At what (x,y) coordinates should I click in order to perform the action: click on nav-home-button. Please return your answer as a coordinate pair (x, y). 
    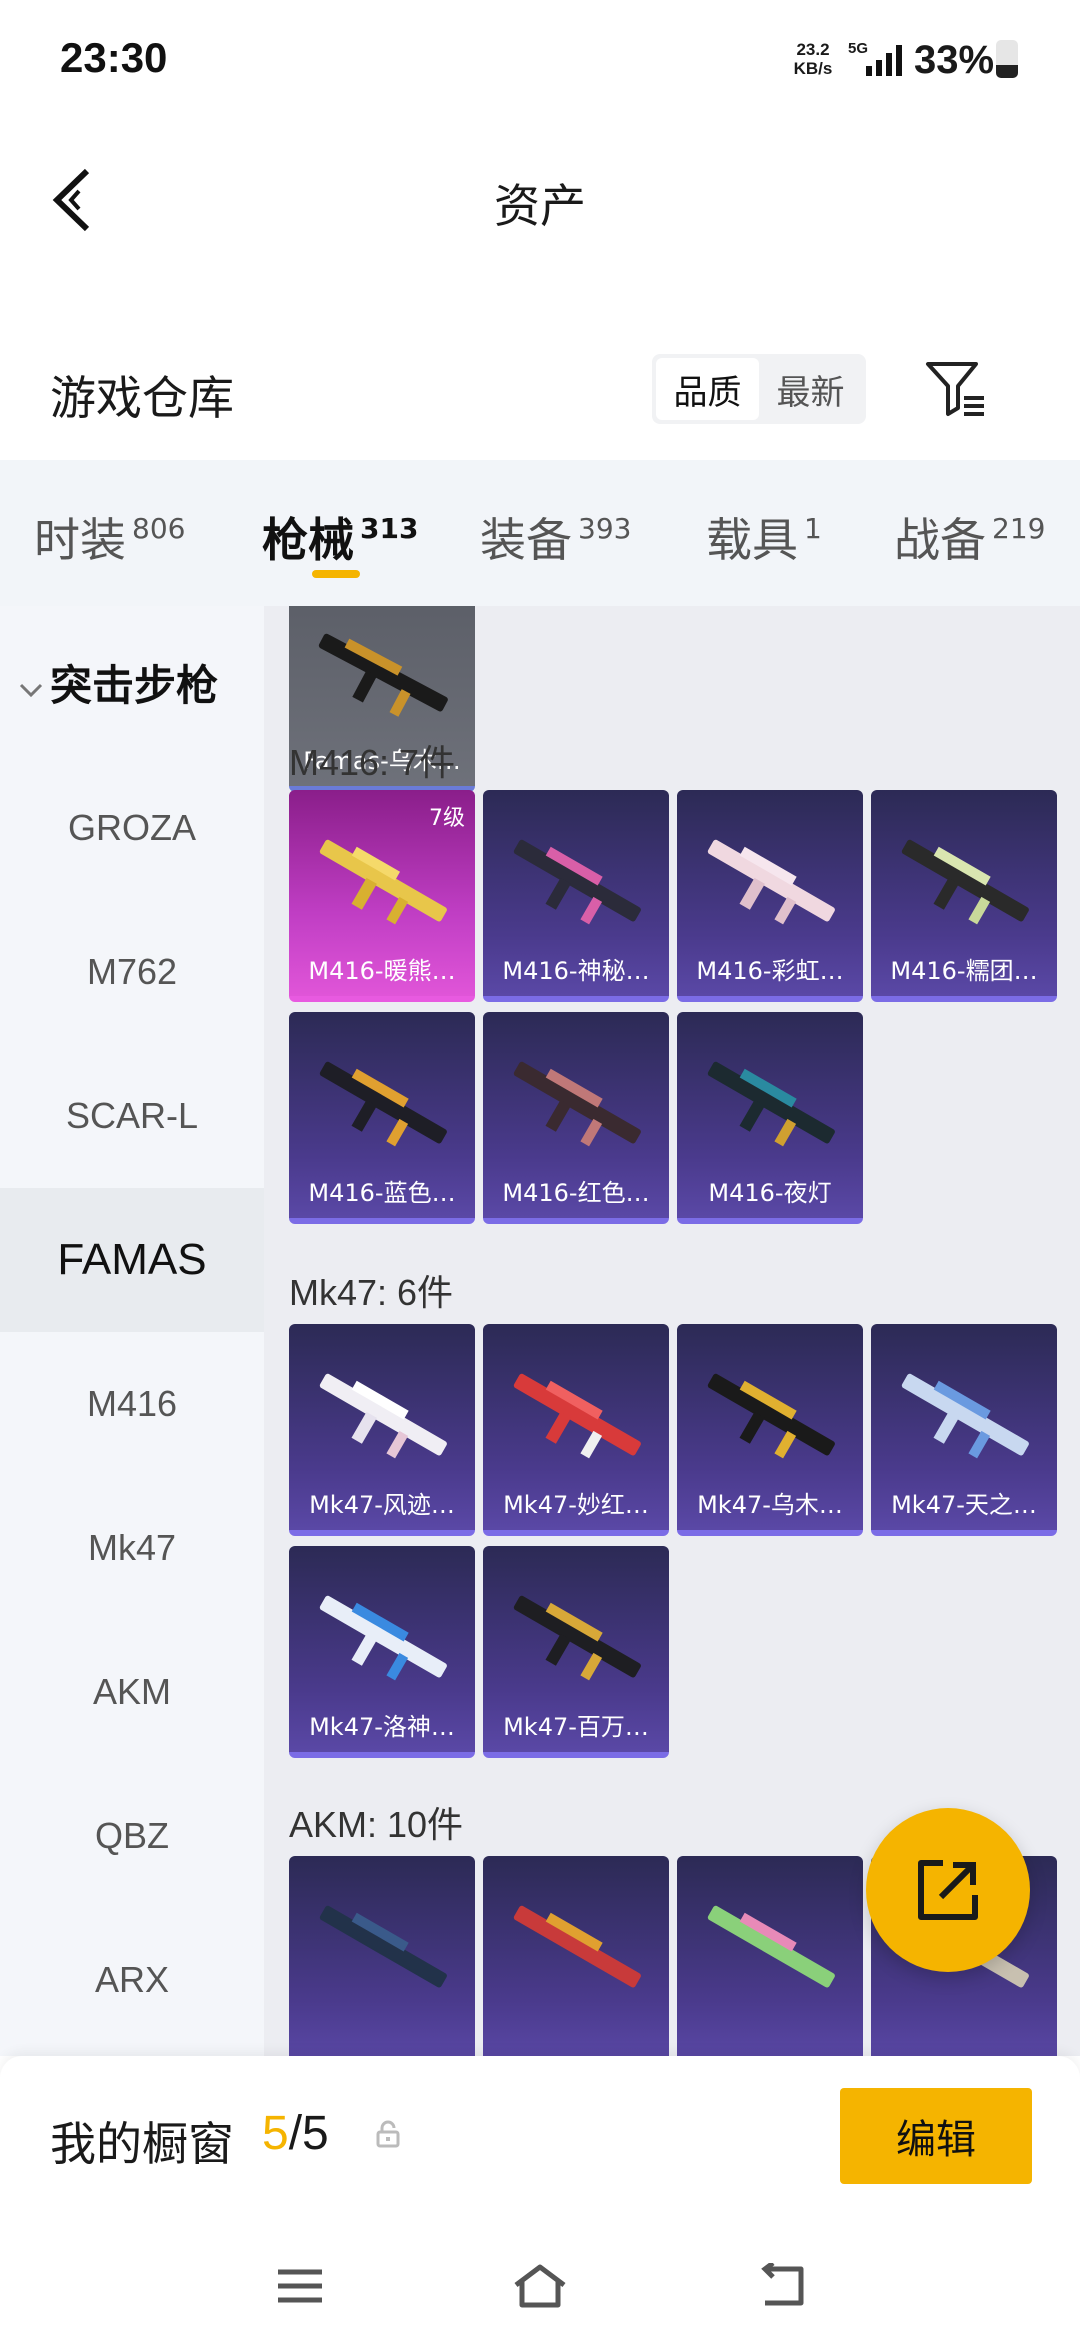
    Looking at the image, I should click on (540, 2286).